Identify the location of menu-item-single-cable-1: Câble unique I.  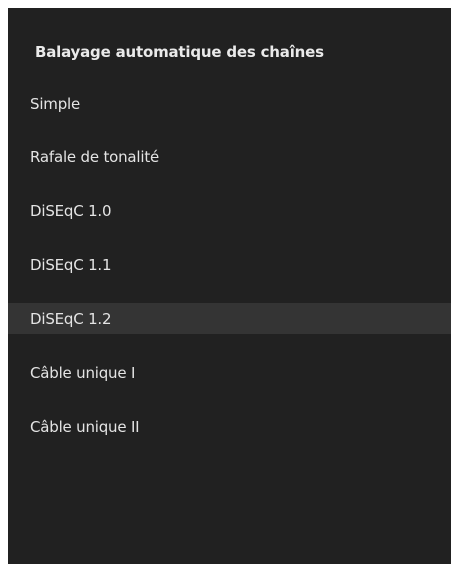
(229, 372).